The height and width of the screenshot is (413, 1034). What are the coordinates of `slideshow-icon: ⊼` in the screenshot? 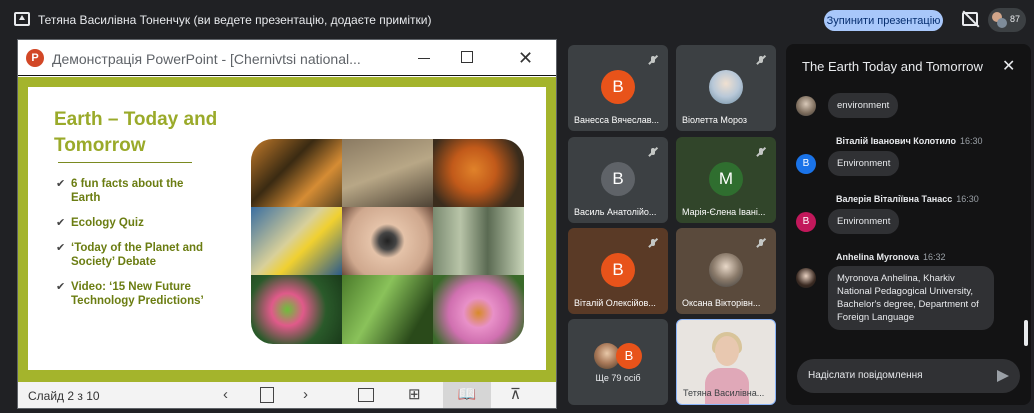 It's located at (515, 395).